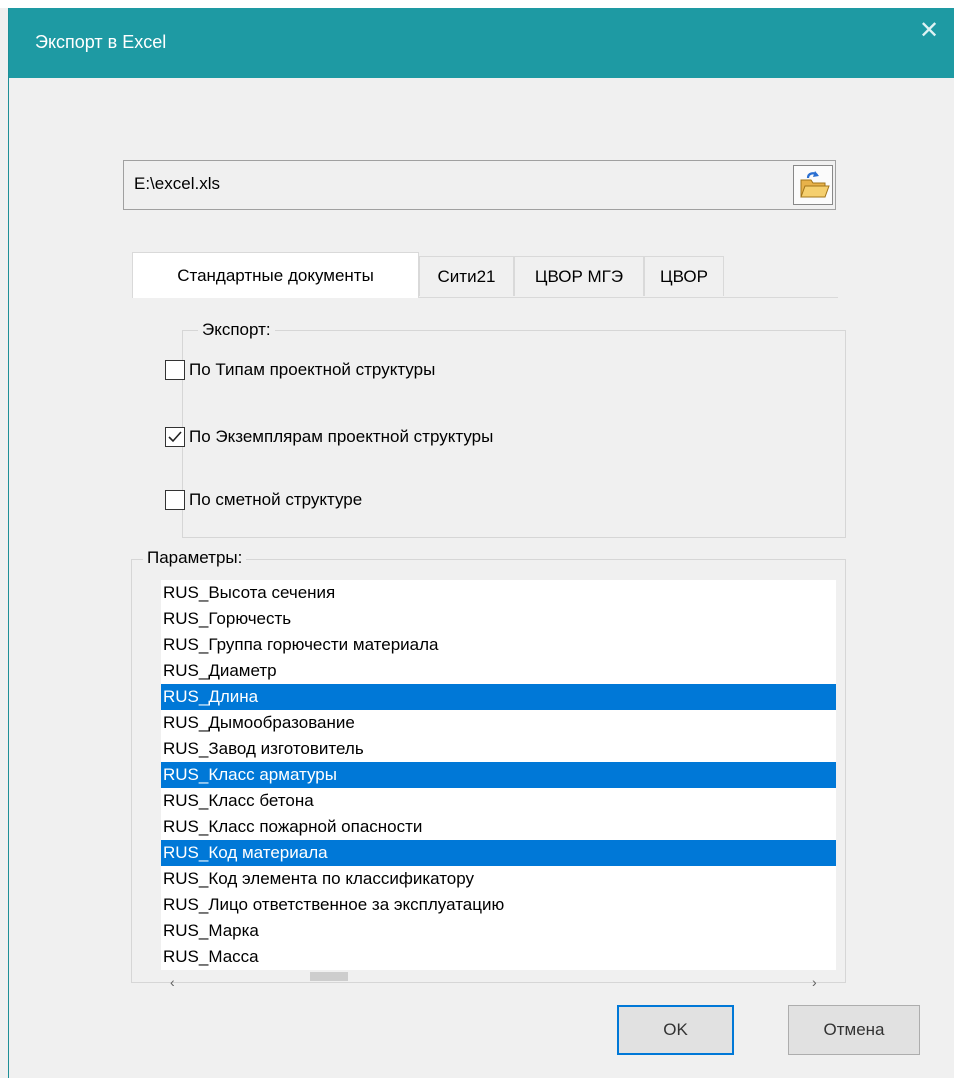 The image size is (954, 1078). I want to click on ok-button: OK, so click(675, 1030).